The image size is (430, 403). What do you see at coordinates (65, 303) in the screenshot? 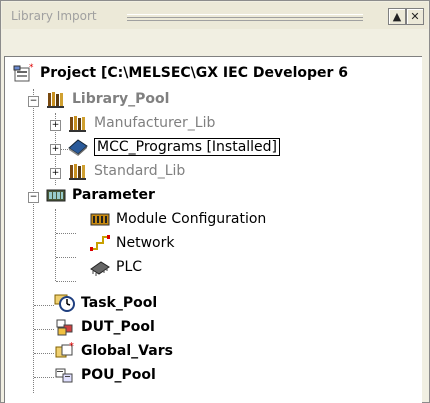
I see `clock-icon` at bounding box center [65, 303].